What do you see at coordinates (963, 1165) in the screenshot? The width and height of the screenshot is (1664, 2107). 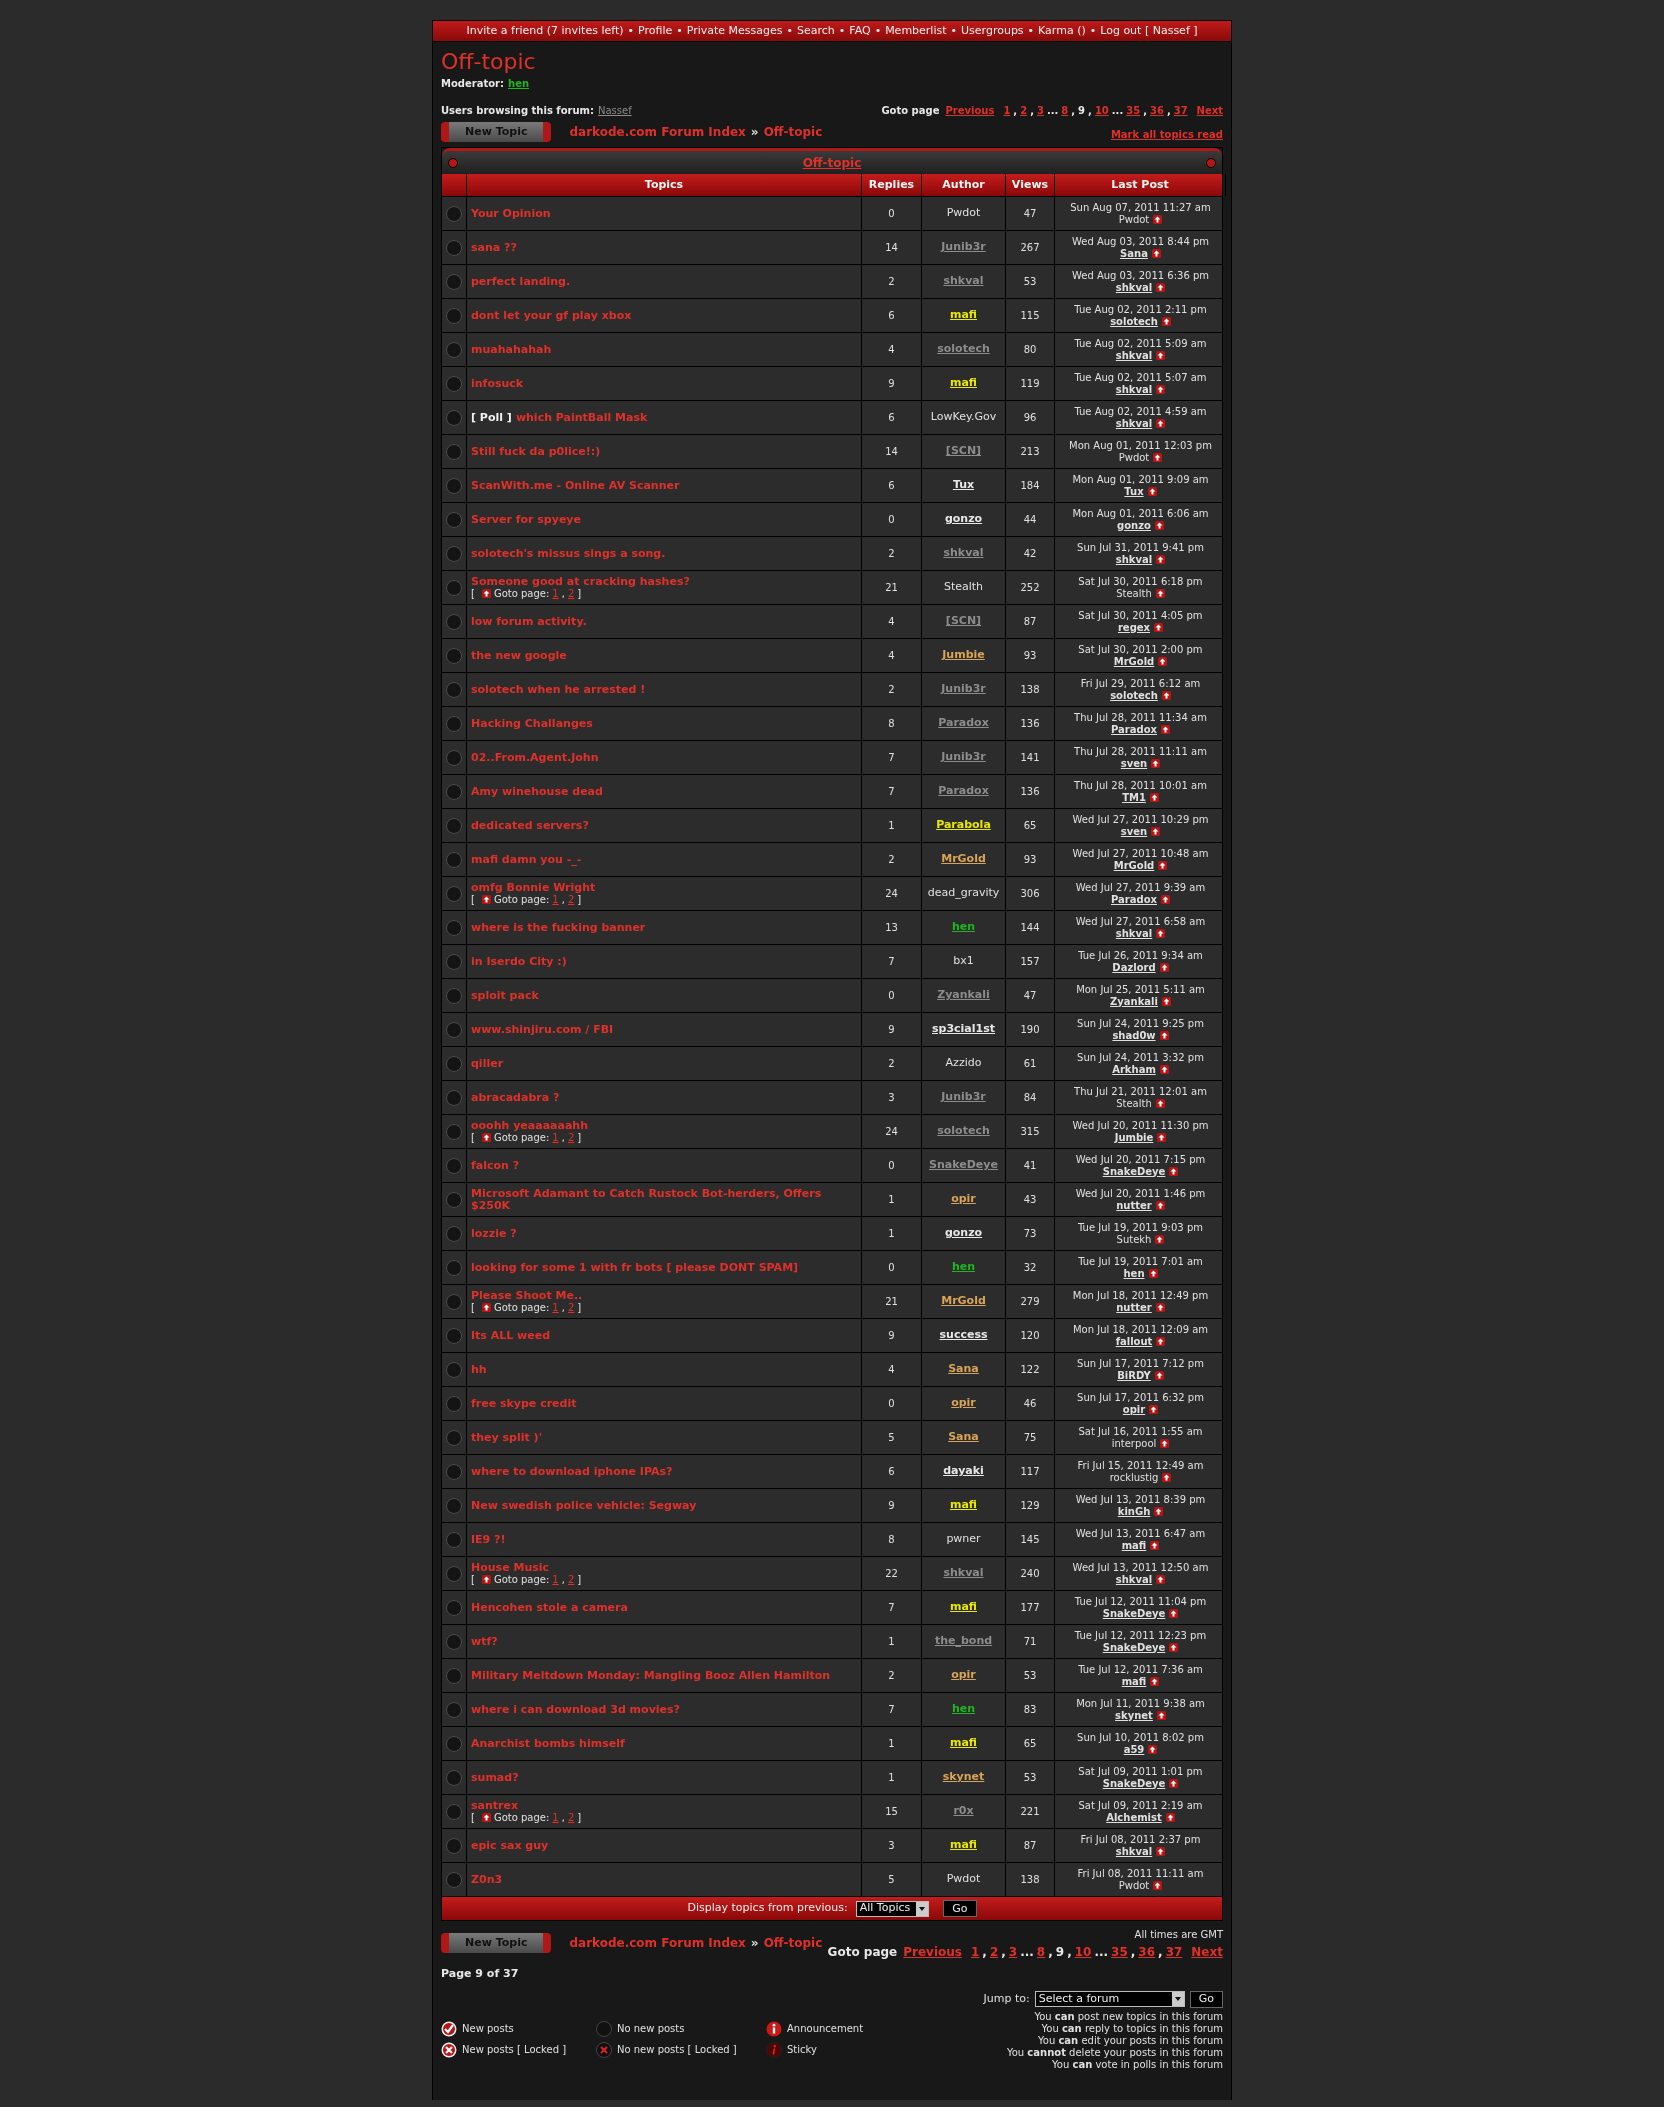 I see `author-link: SnakeDeye` at bounding box center [963, 1165].